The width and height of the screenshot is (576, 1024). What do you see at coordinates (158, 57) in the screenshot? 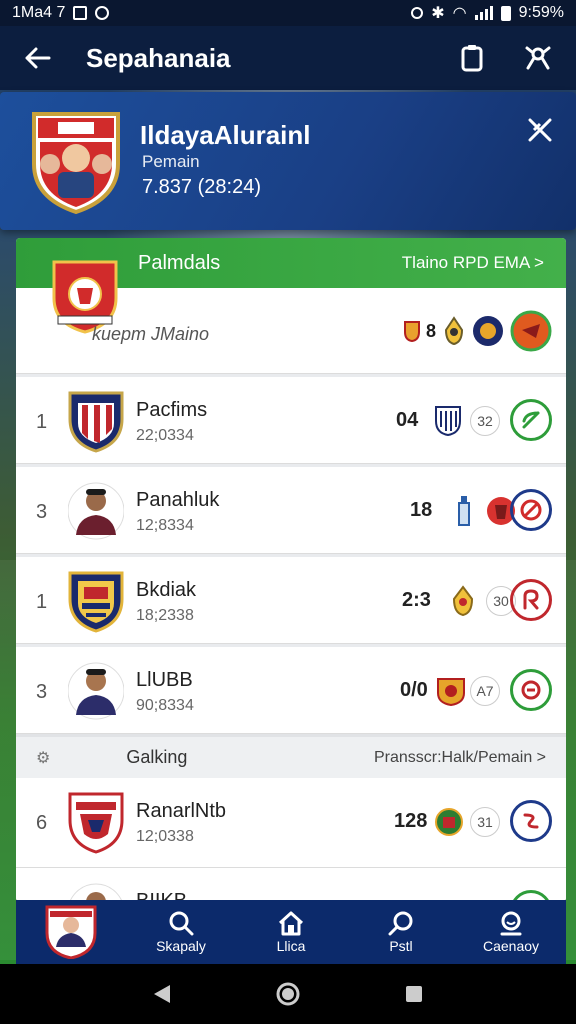
I see `page-title: Sepahanaia` at bounding box center [158, 57].